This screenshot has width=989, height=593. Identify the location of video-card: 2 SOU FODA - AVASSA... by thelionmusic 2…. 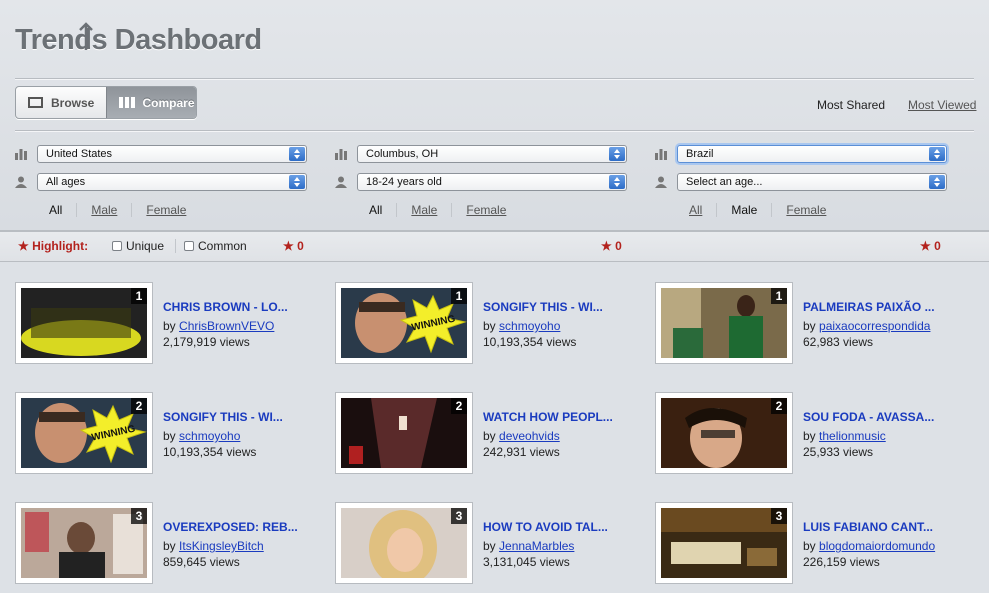
(805, 433).